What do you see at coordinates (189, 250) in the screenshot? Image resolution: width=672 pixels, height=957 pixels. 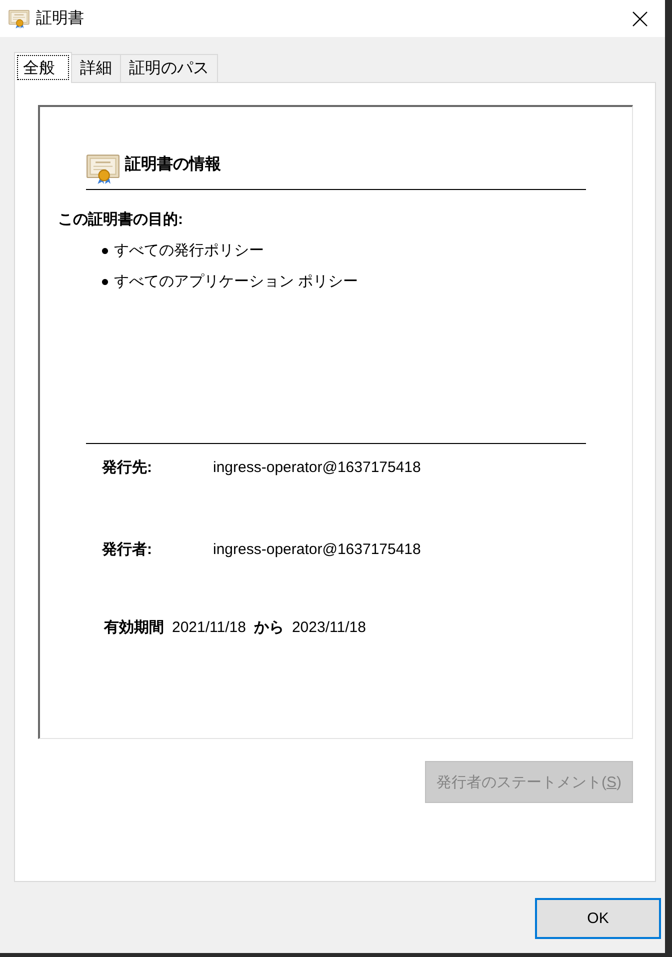 I see `purpose-item: すべての発行ポリシー` at bounding box center [189, 250].